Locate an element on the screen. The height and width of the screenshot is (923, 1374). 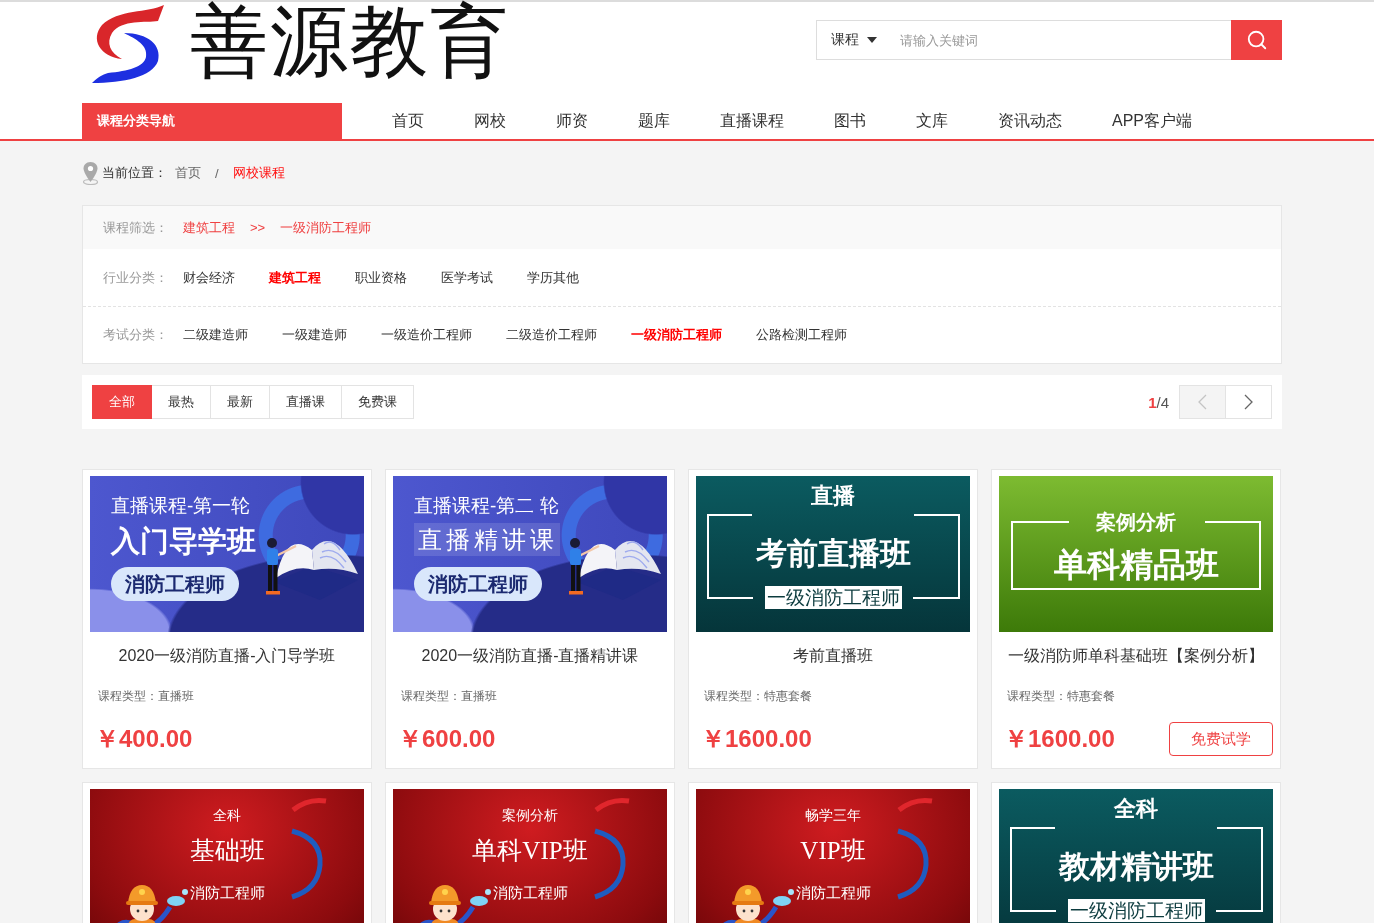
banner-headline: 单科精品班 is located at coordinates (1136, 565).